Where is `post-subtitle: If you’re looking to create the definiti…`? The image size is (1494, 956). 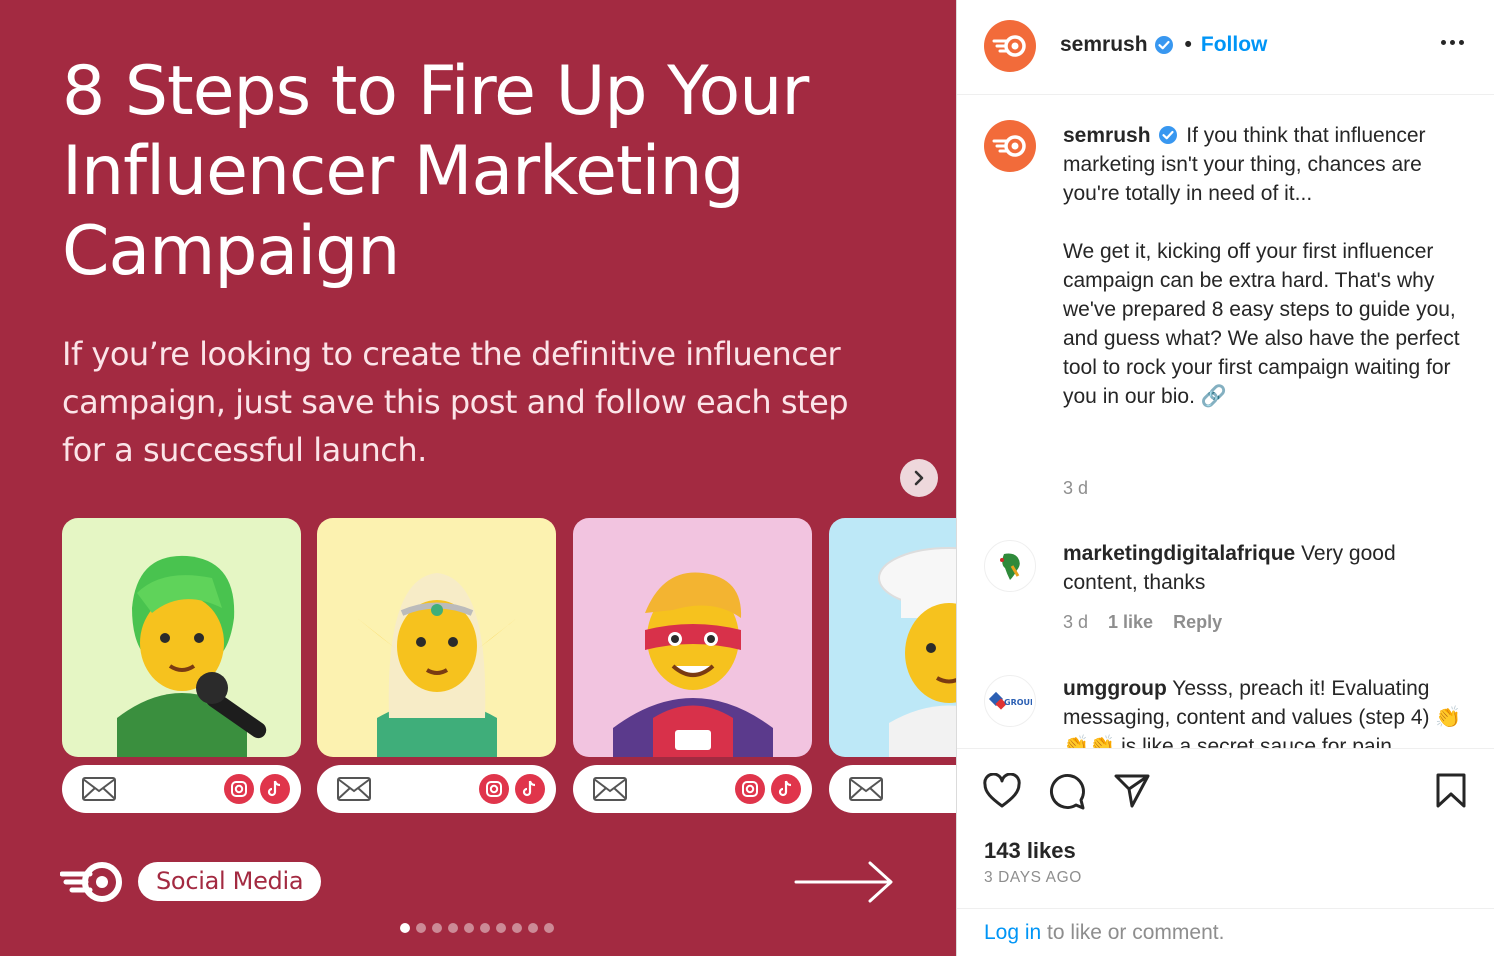
post-subtitle: If you’re looking to create the definiti… is located at coordinates (455, 402).